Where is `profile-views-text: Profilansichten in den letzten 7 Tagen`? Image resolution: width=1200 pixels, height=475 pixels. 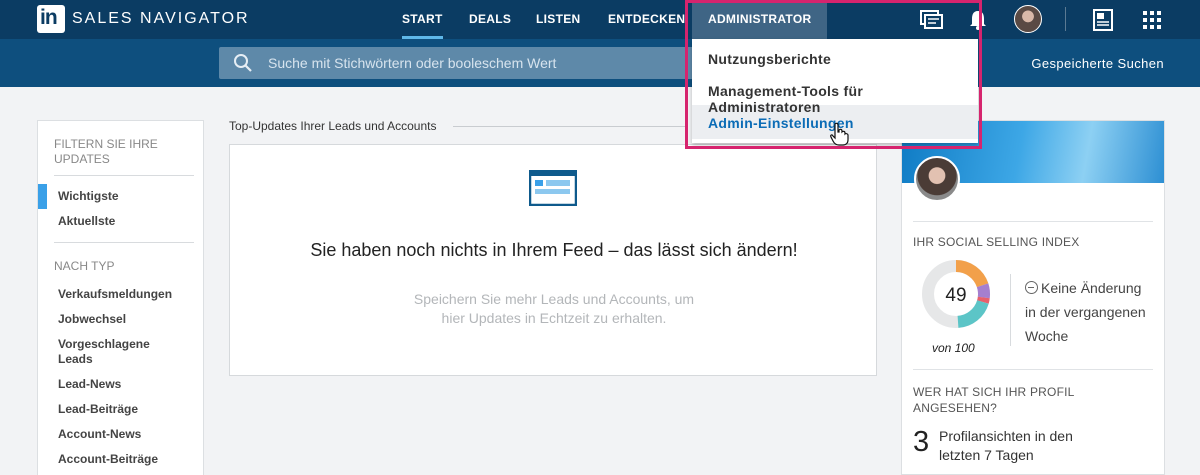 profile-views-text: Profilansichten in den letzten 7 Tagen is located at coordinates (1014, 446).